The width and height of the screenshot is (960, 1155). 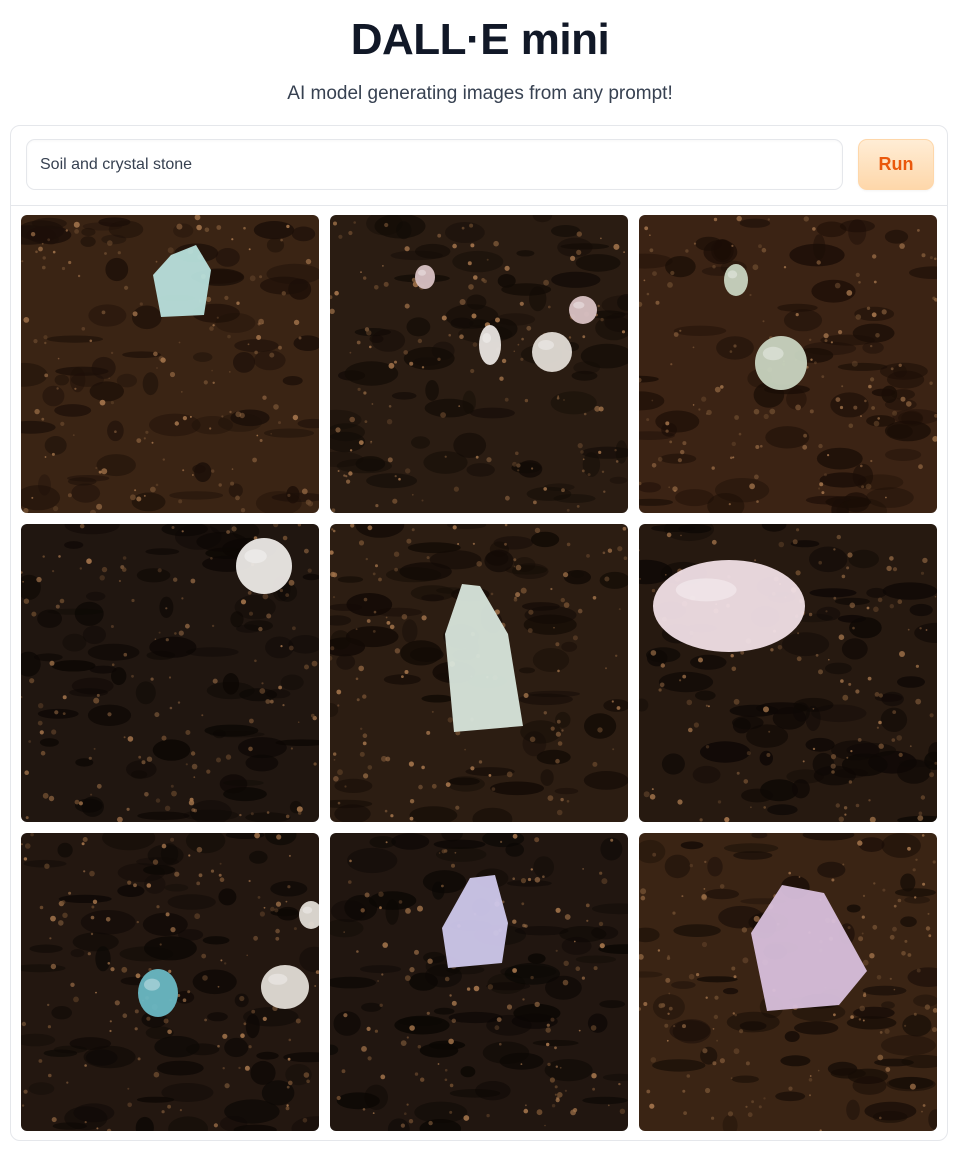 What do you see at coordinates (480, 39) in the screenshot?
I see `page-title: DALL·E mini` at bounding box center [480, 39].